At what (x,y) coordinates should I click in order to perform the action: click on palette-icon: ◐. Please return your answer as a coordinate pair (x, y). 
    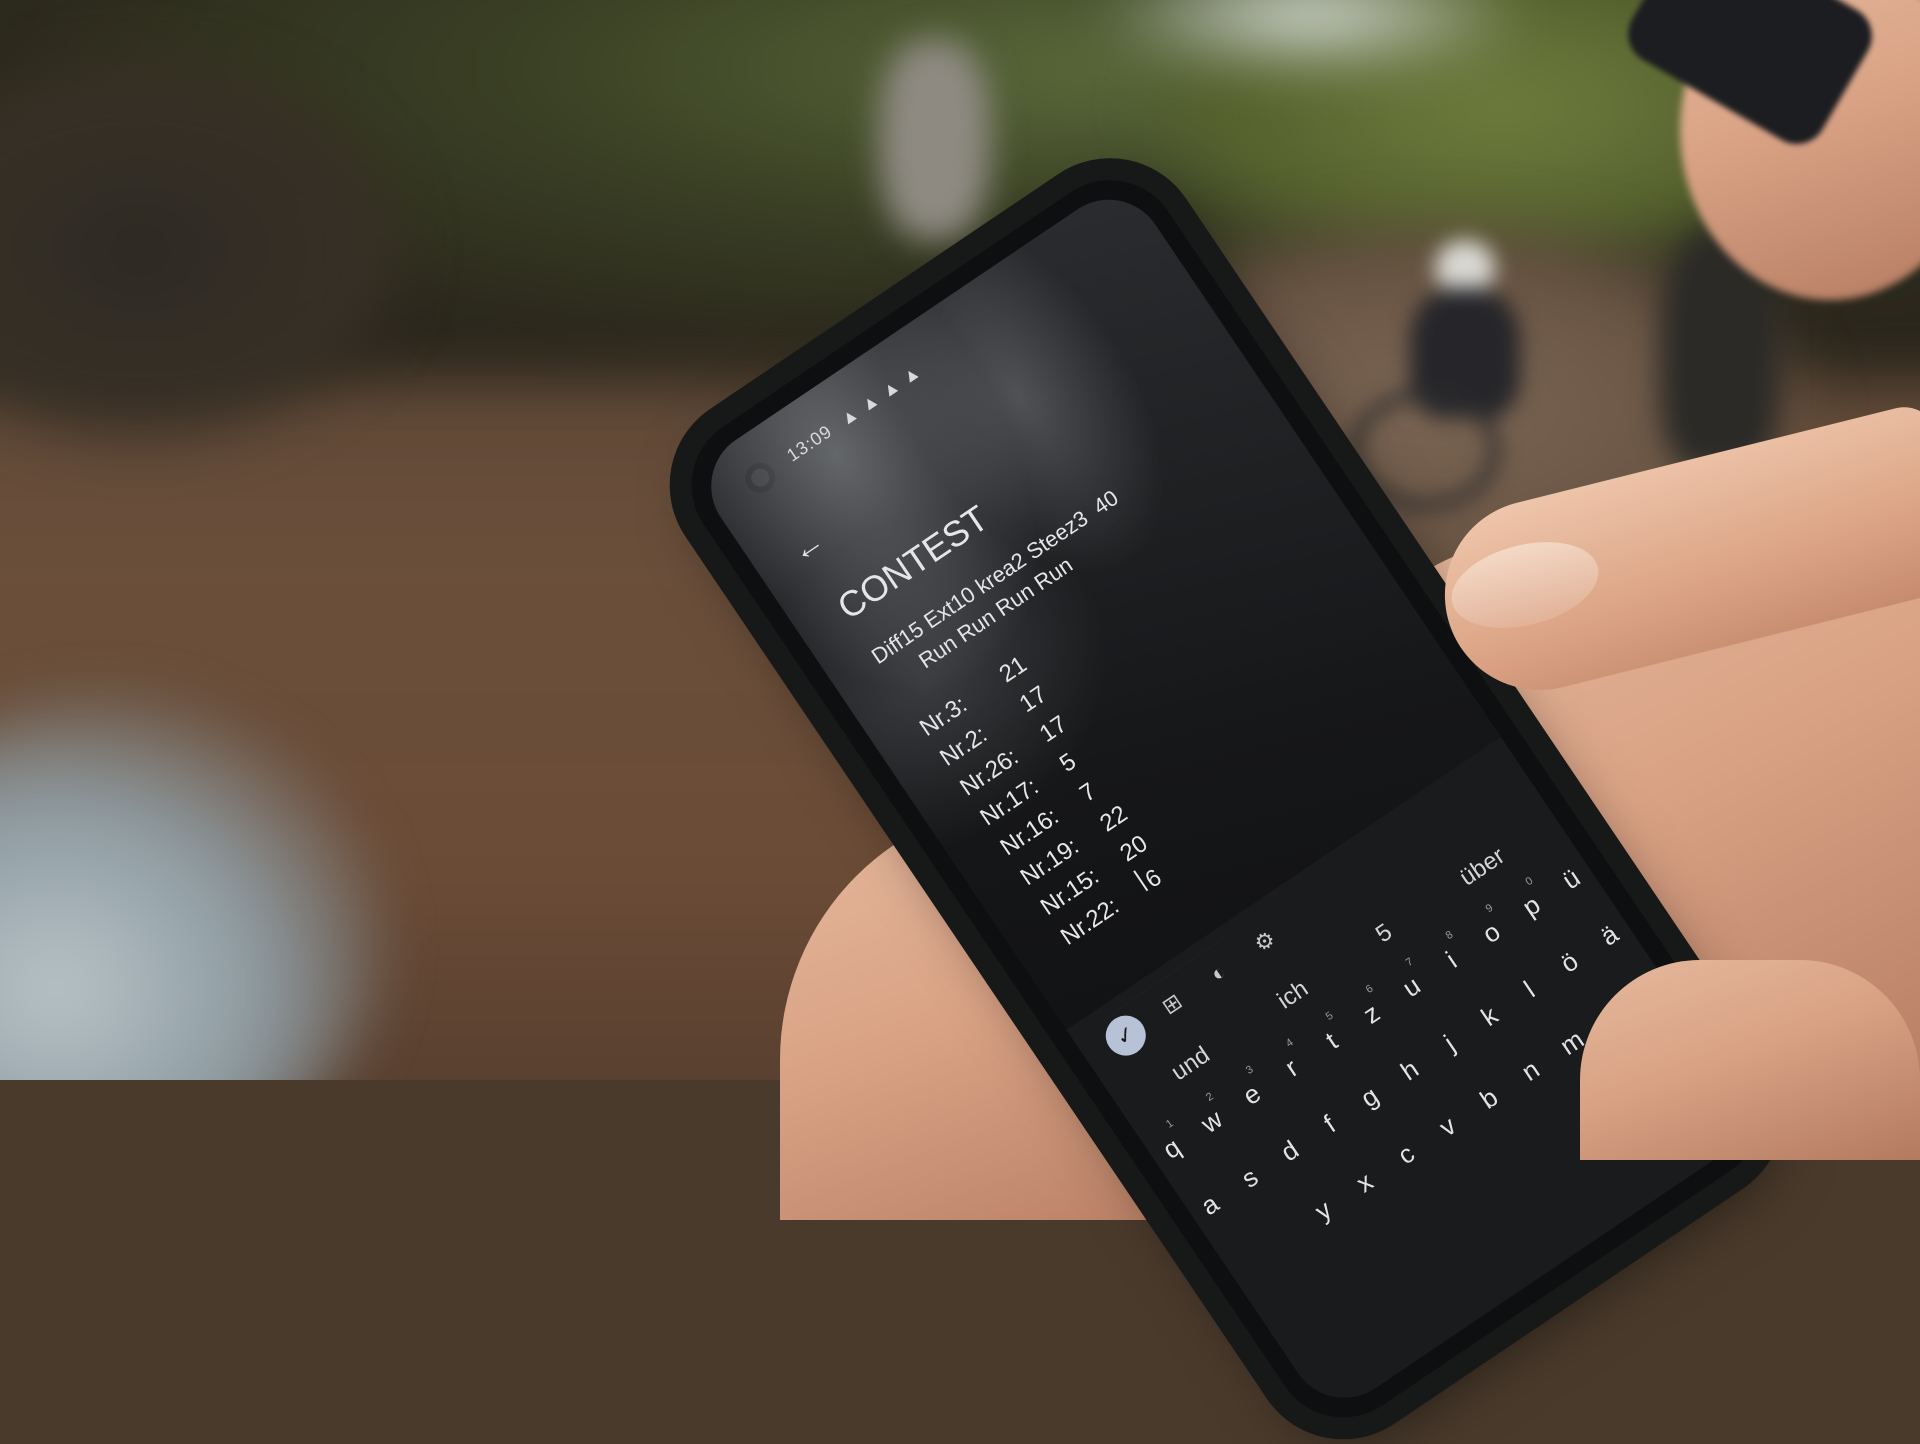
    Looking at the image, I should click on (1219, 973).